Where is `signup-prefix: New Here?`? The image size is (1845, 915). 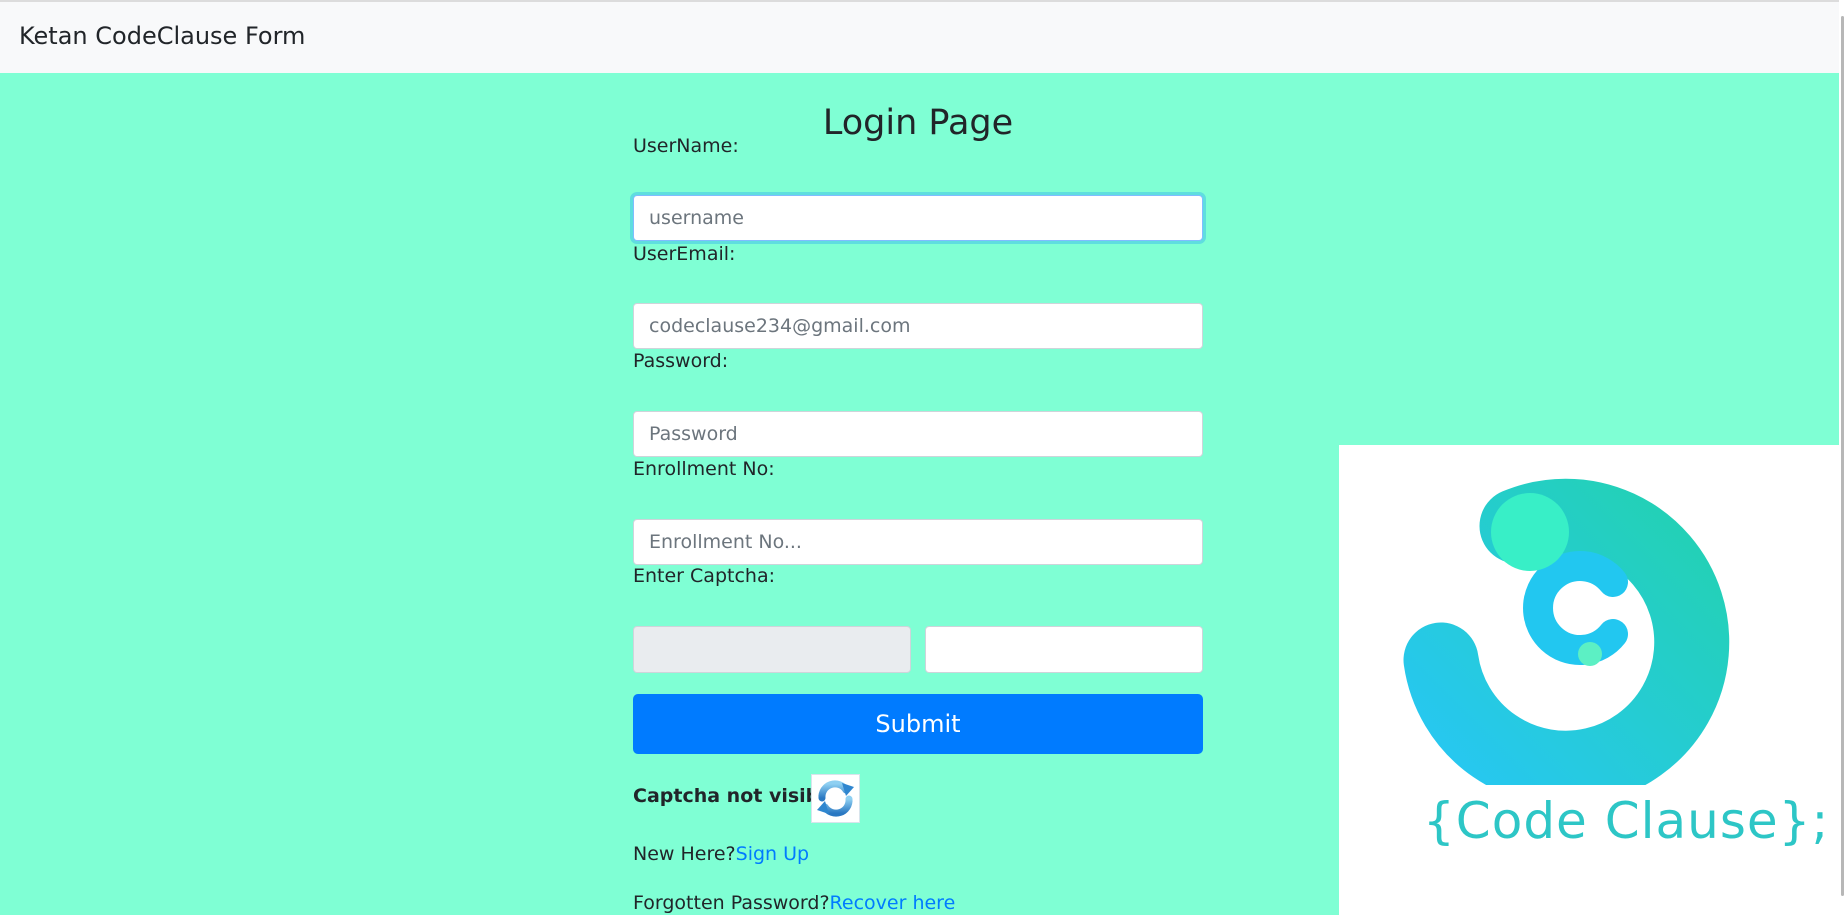 signup-prefix: New Here? is located at coordinates (684, 854).